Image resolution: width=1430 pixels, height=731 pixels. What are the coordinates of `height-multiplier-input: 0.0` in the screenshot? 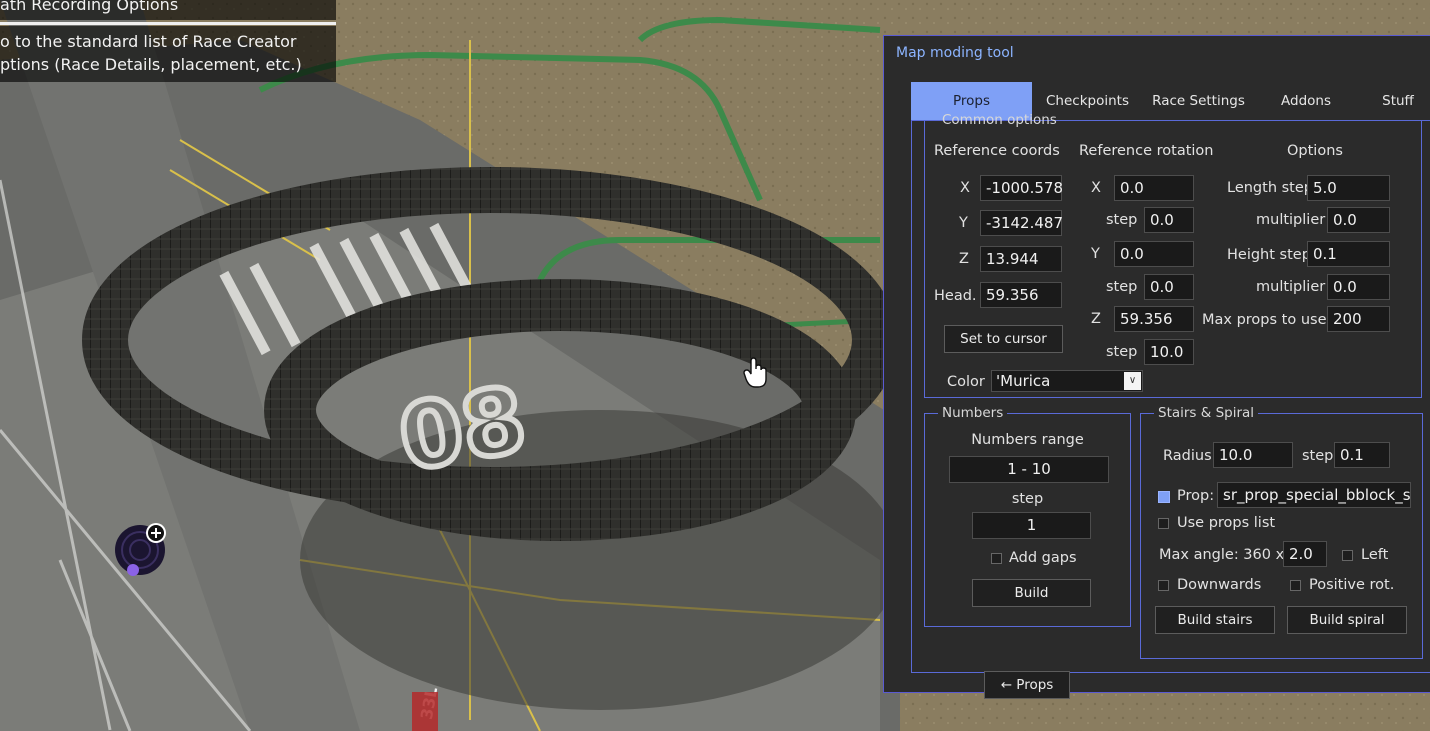 It's located at (1358, 287).